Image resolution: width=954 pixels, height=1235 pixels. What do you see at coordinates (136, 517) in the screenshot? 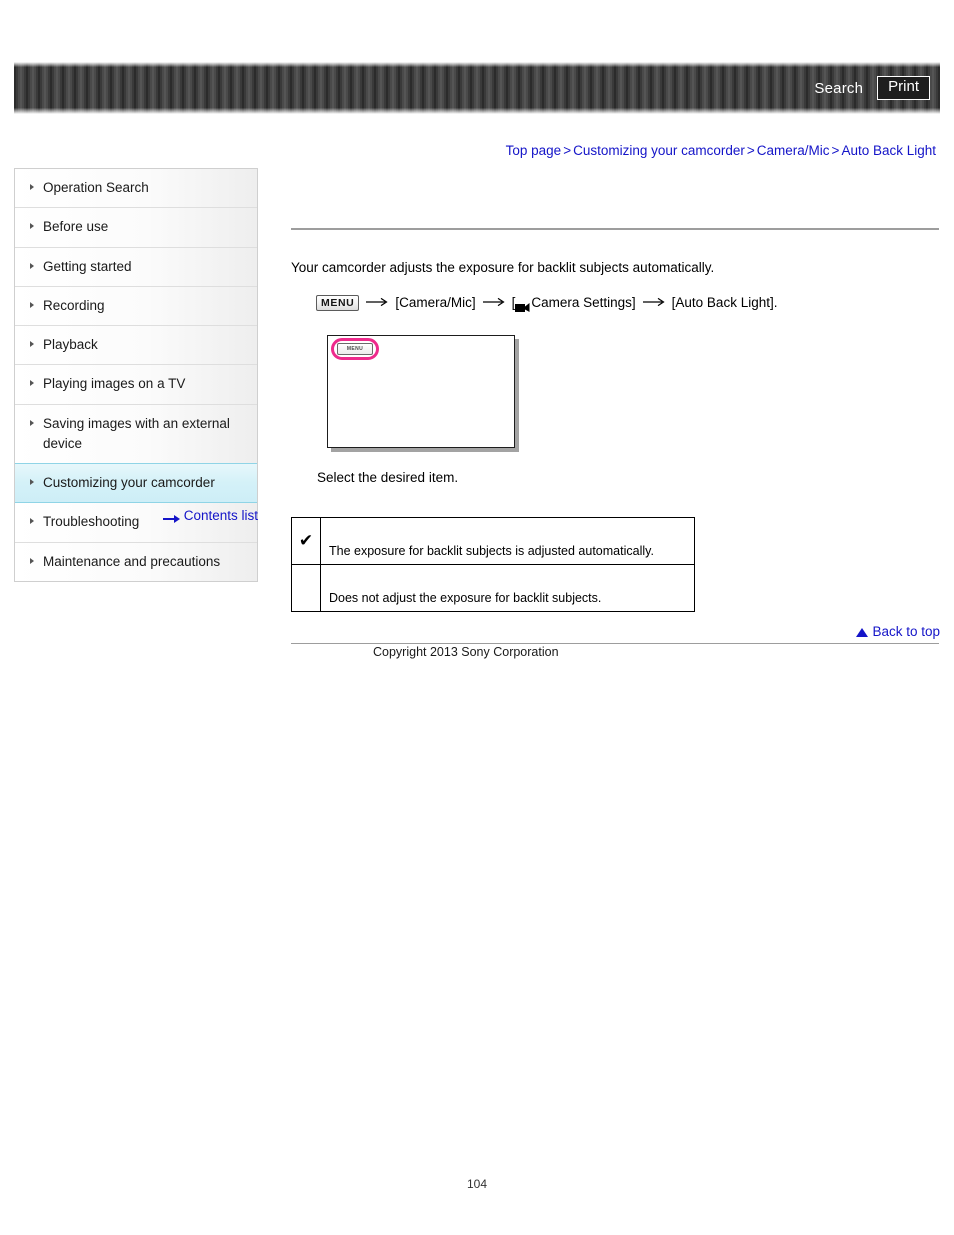
I see `contents-list-row: Contents list` at bounding box center [136, 517].